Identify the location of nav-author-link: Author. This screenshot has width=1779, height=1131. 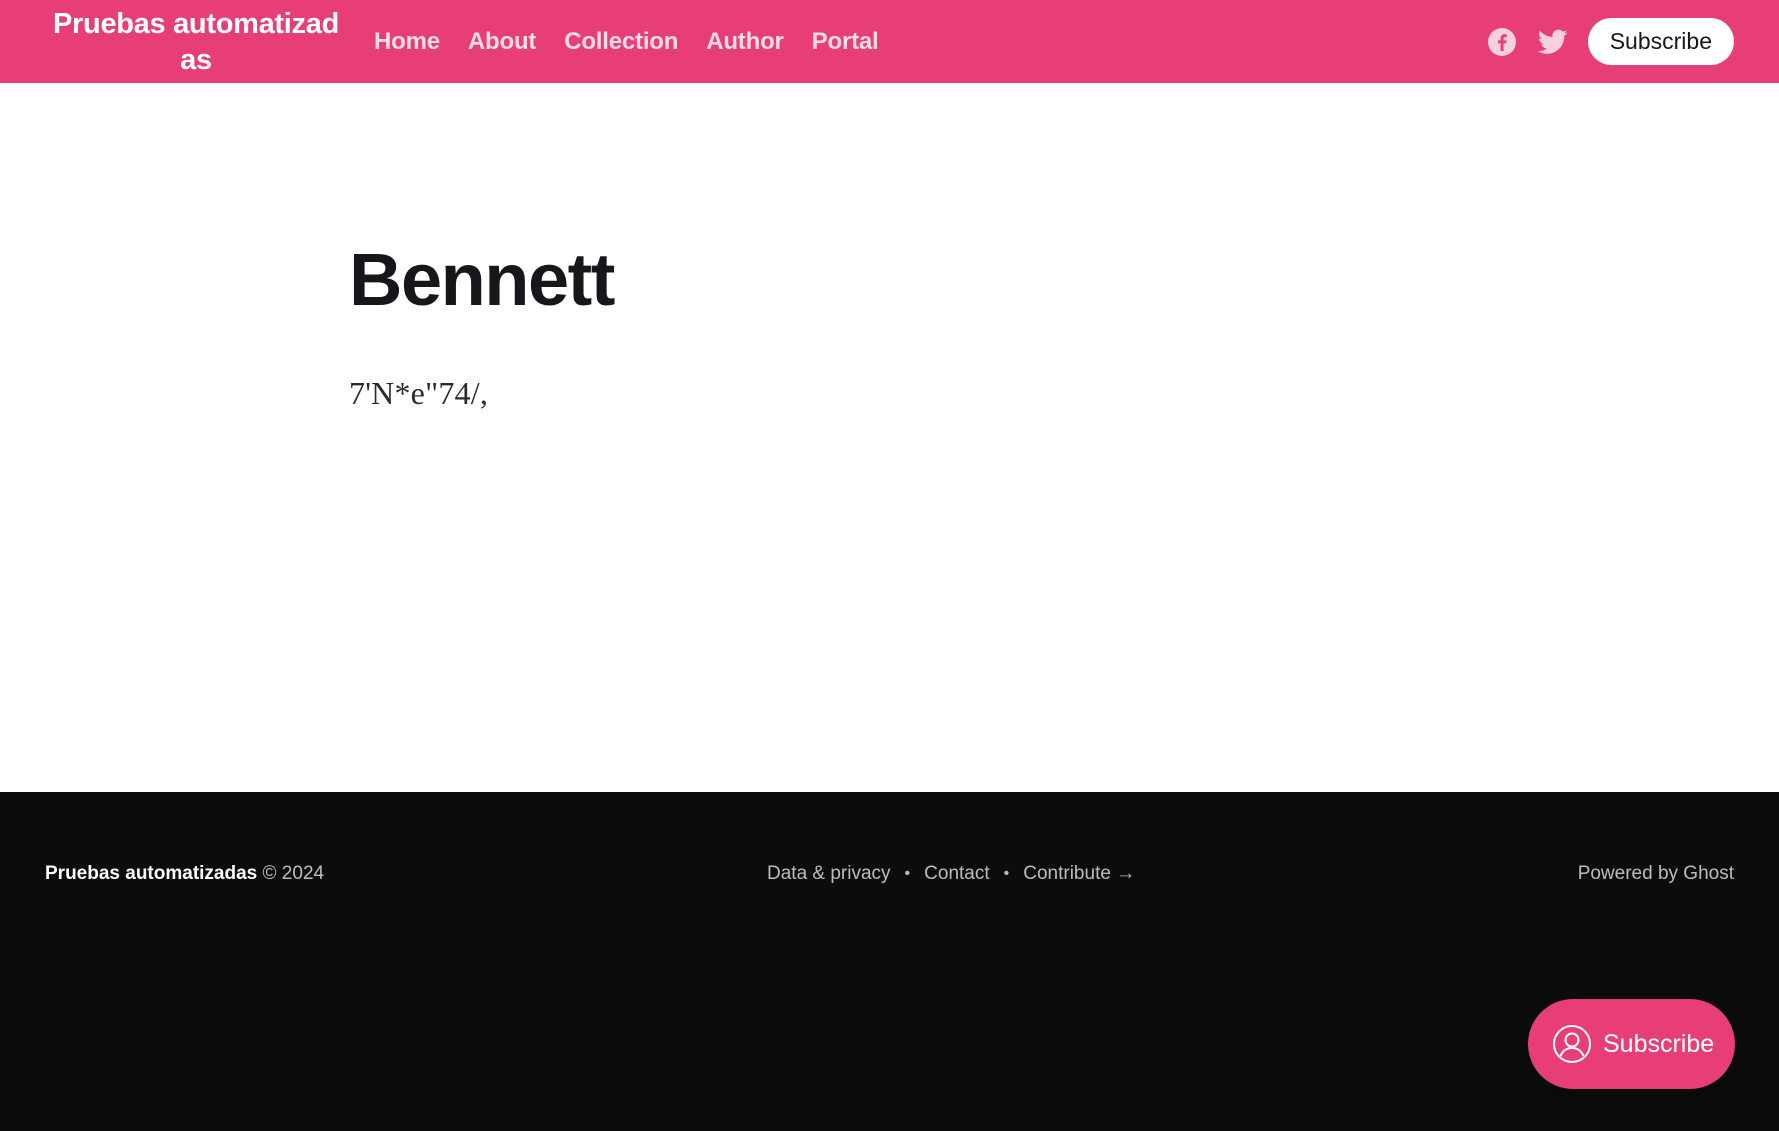
(745, 42).